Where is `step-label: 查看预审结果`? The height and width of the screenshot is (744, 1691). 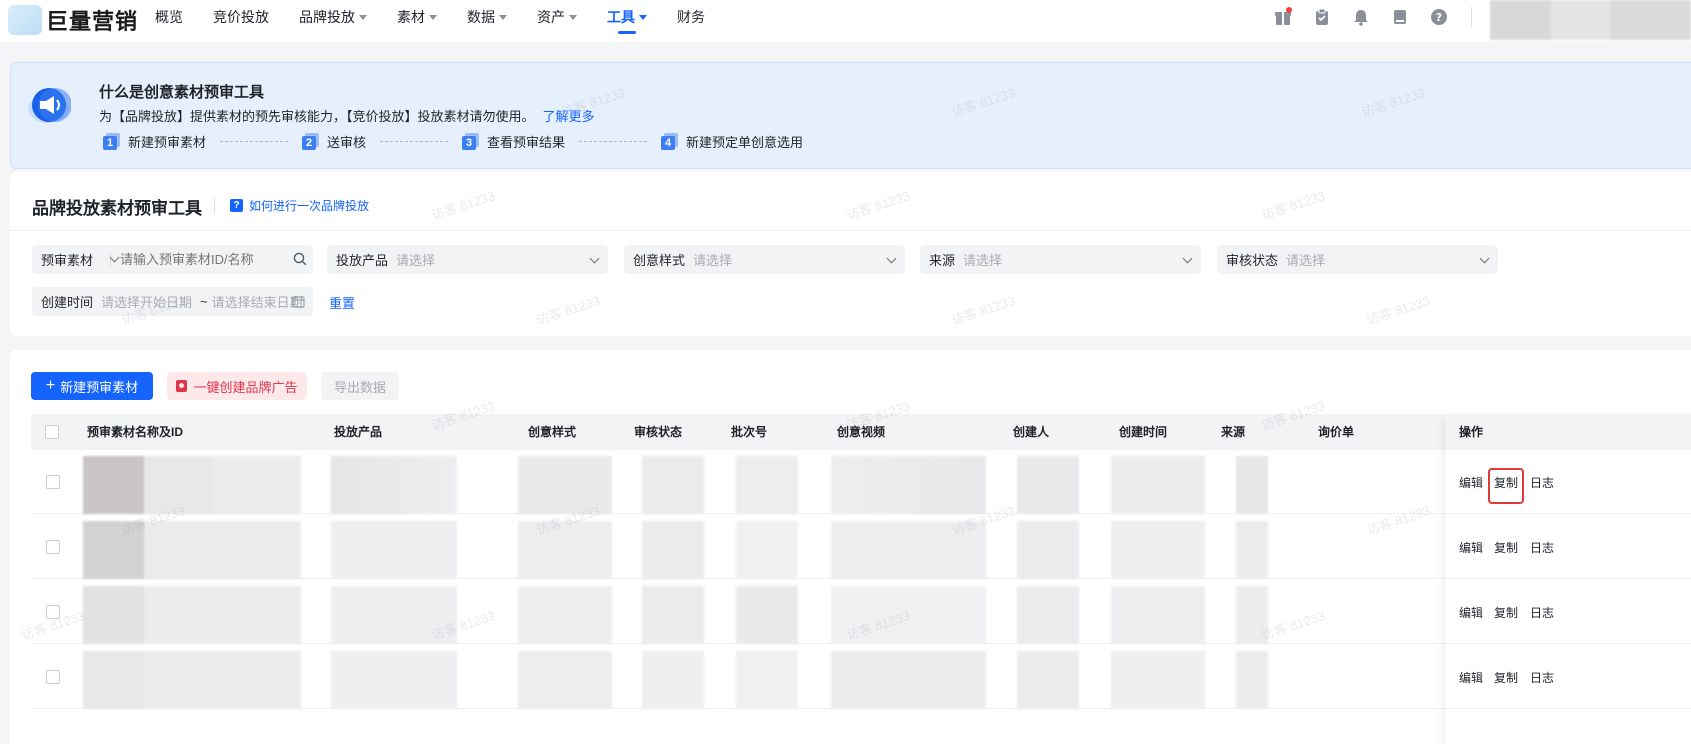
step-label: 查看预审结果 is located at coordinates (526, 142).